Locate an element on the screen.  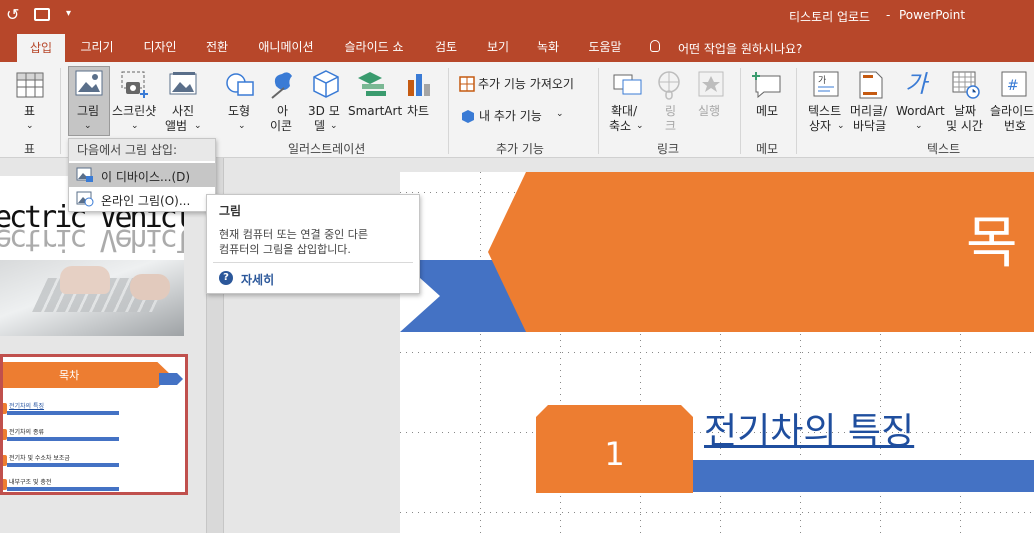
app-name: PowerPoint is located at coordinates (932, 15).